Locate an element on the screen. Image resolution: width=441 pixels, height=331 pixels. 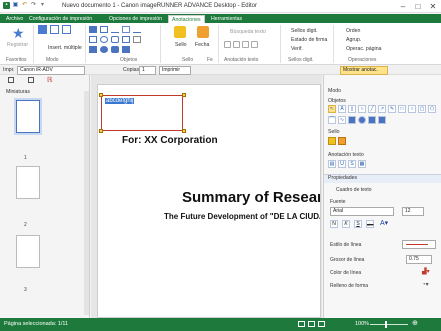
printer-select: Canon iR-ADV is located at coordinates (51, 70).